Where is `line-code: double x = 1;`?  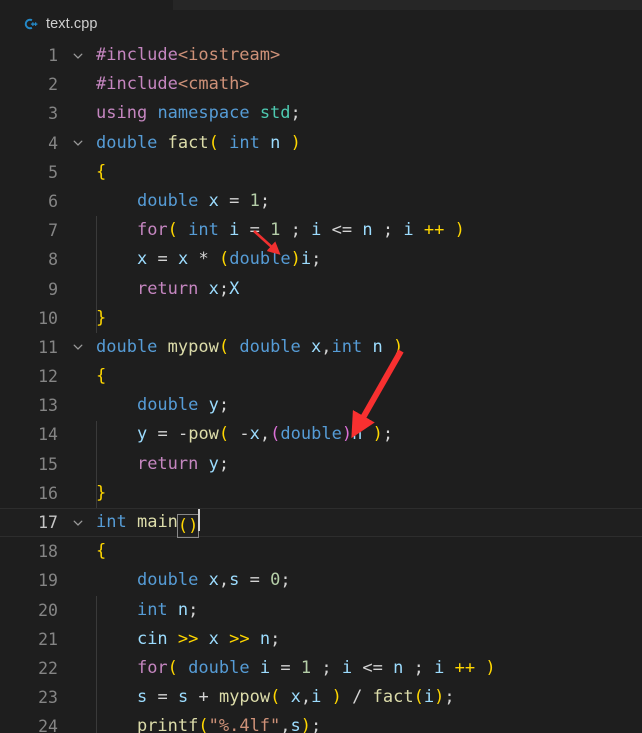
line-code: double x = 1; is located at coordinates (183, 201).